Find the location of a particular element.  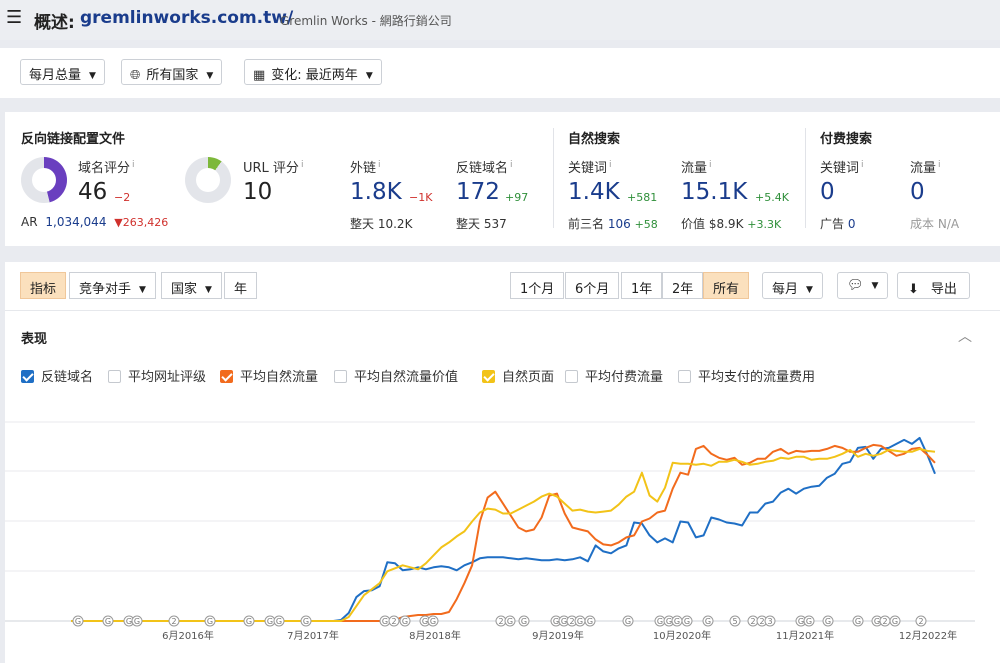

svg-text: 3 is located at coordinates (769, 621).